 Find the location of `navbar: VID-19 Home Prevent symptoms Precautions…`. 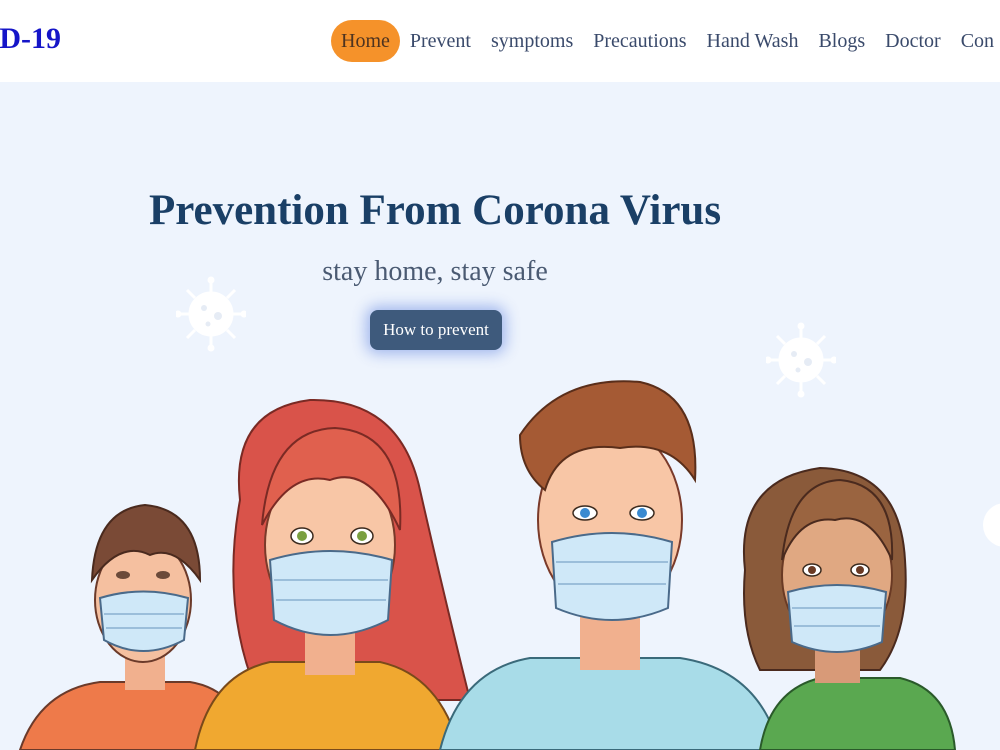

navbar: VID-19 Home Prevent symptoms Precautions… is located at coordinates (500, 41).